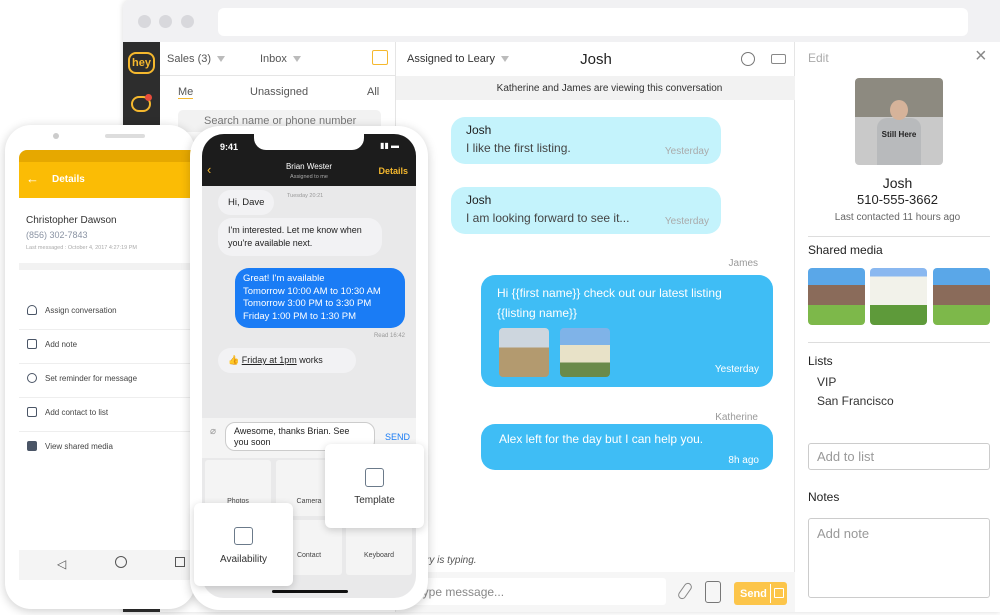 This screenshot has width=1000, height=615. Describe the element at coordinates (855, 401) in the screenshot. I see `list-tag: San Francisco` at that location.